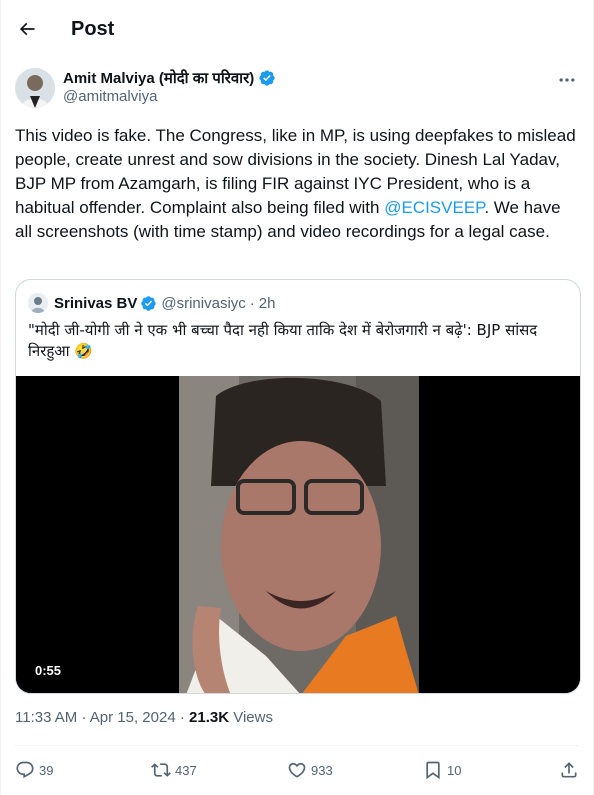 This screenshot has height=795, width=594. I want to click on bookmark-count: 10, so click(454, 770).